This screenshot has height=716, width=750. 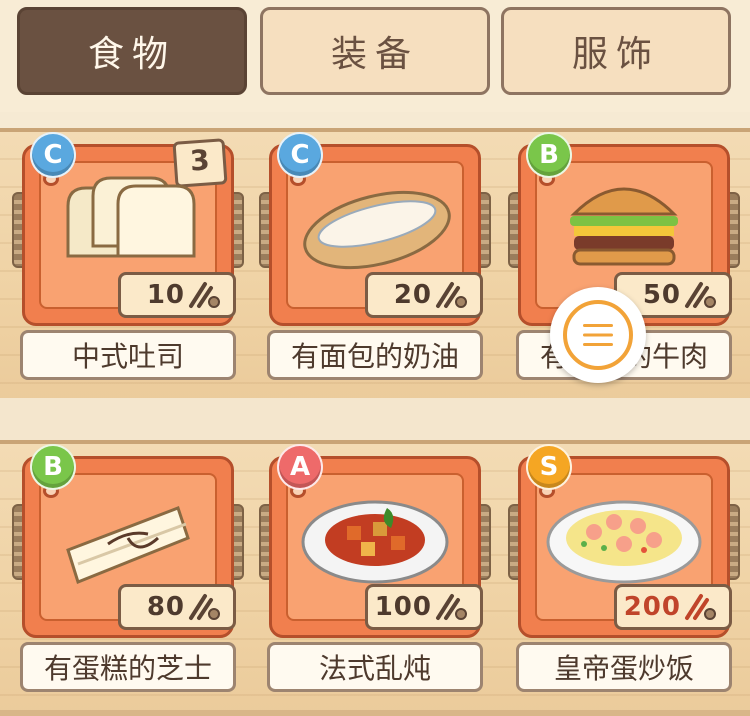 I want to click on price-value: 50, so click(x=661, y=295).